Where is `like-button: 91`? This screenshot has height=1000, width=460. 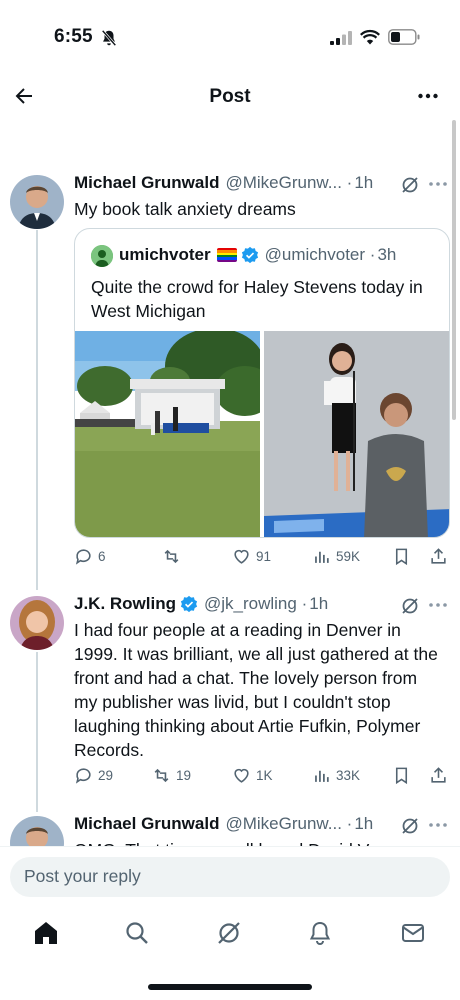
like-button: 91 is located at coordinates (251, 556).